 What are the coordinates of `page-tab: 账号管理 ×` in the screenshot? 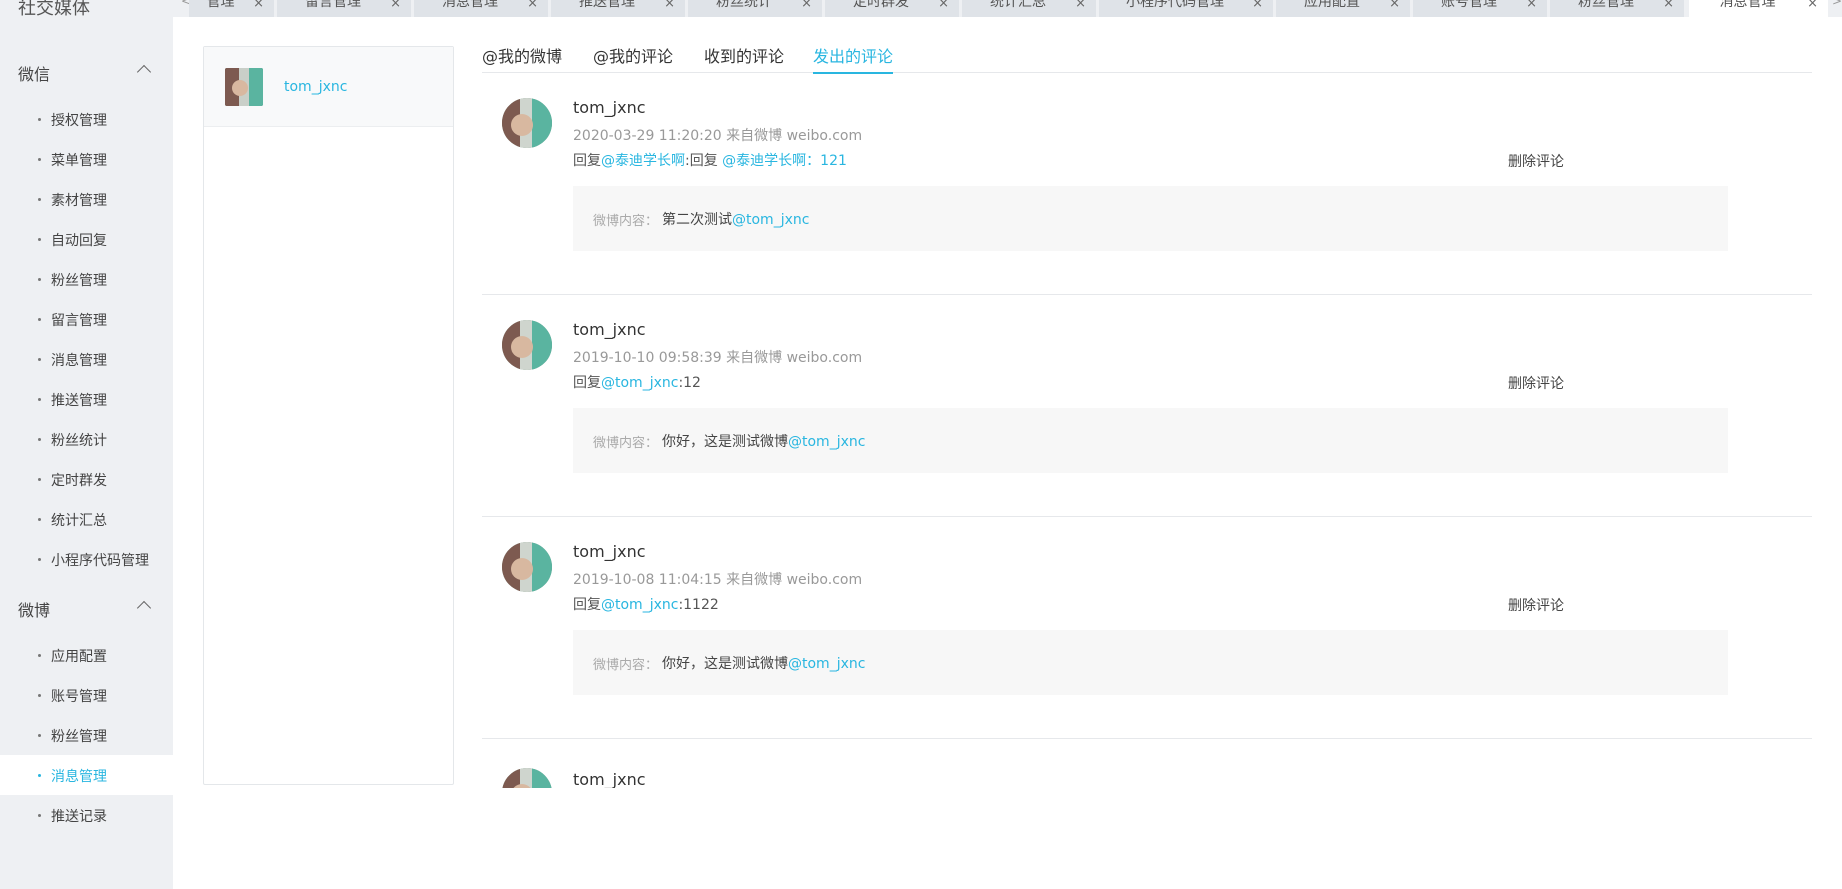 It's located at (1480, 8).